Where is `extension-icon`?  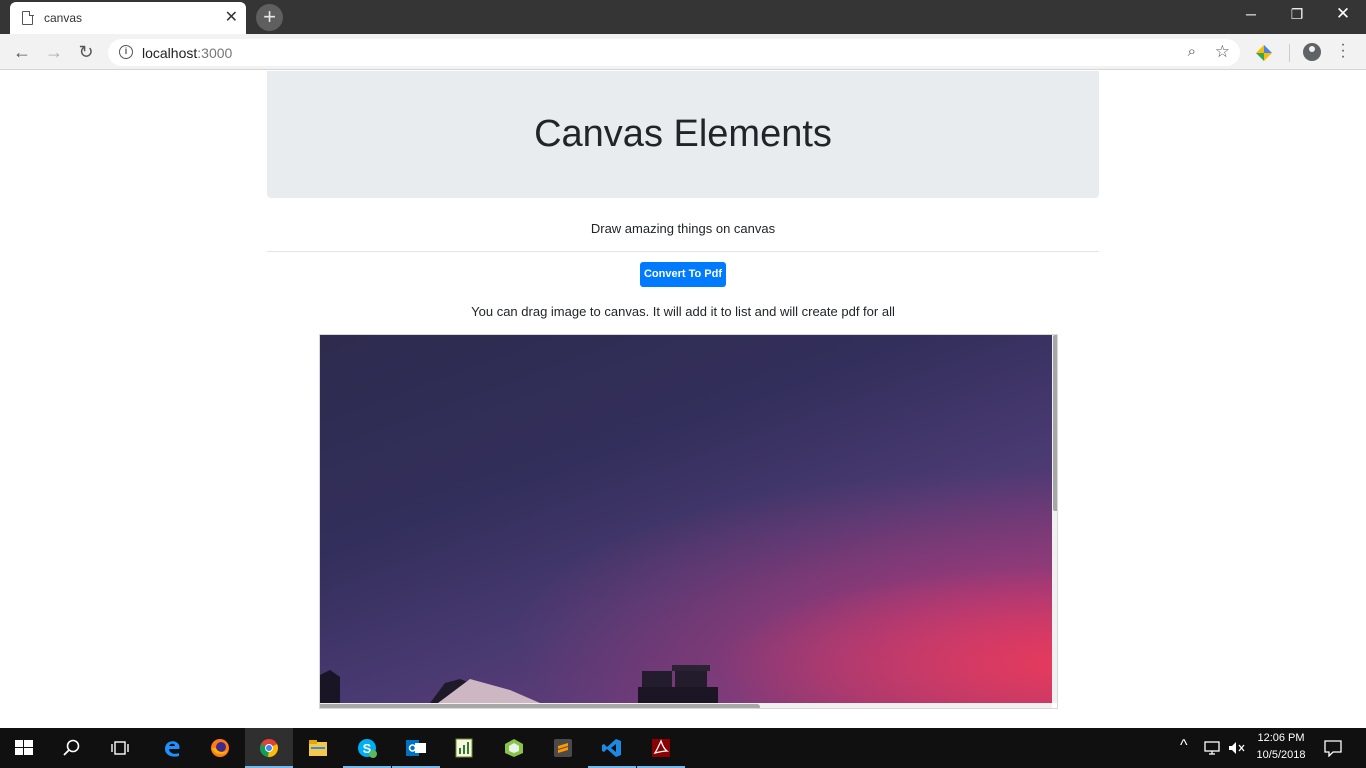 extension-icon is located at coordinates (1264, 53).